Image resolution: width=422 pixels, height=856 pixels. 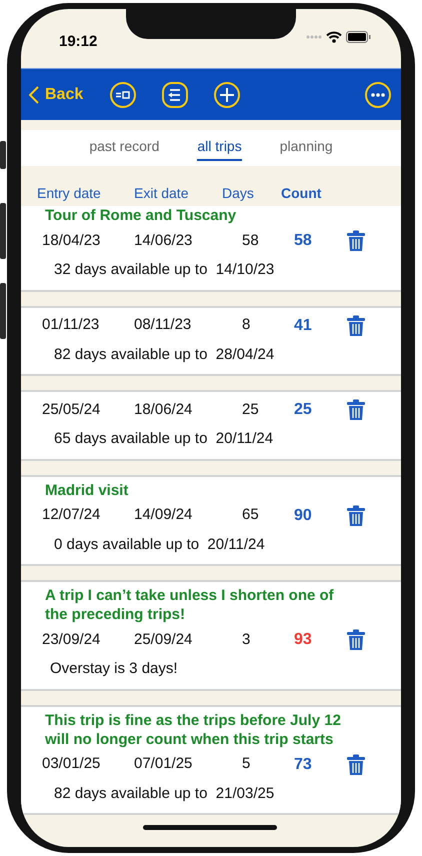 I want to click on exit-date: 25/09/24, so click(x=164, y=640).